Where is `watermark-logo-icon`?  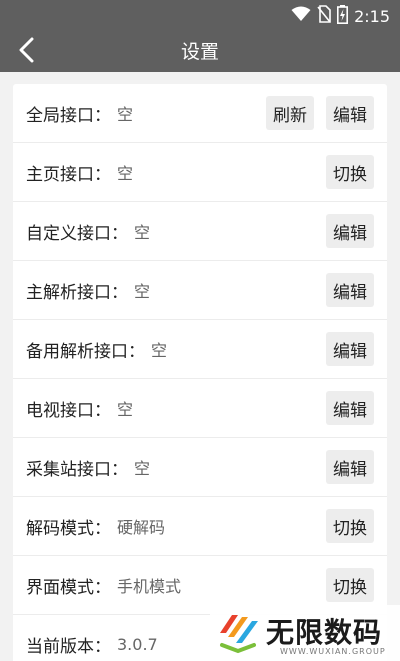 watermark-logo-icon is located at coordinates (238, 633).